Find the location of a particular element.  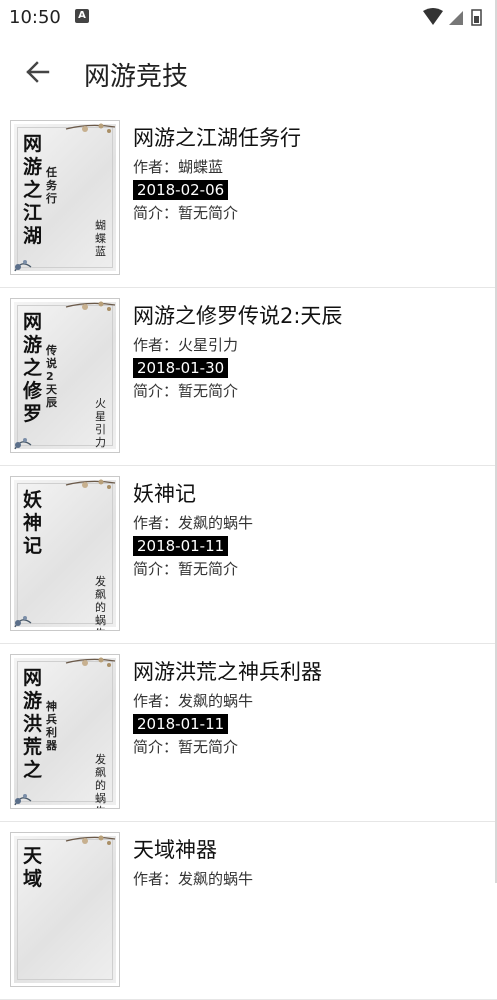

cover-subtitle: 传说2天辰 is located at coordinates (51, 376).